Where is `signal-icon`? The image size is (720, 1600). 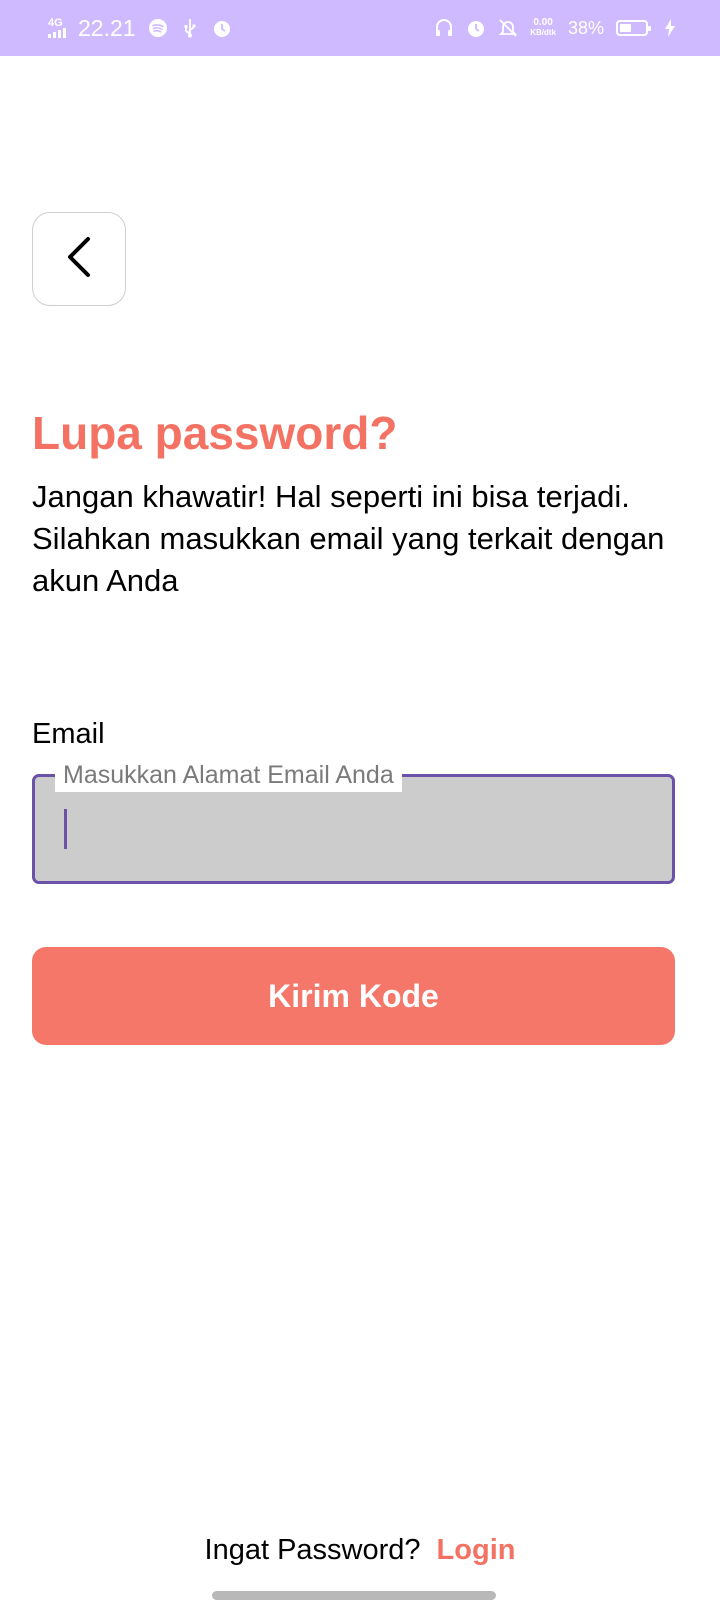 signal-icon is located at coordinates (57, 33).